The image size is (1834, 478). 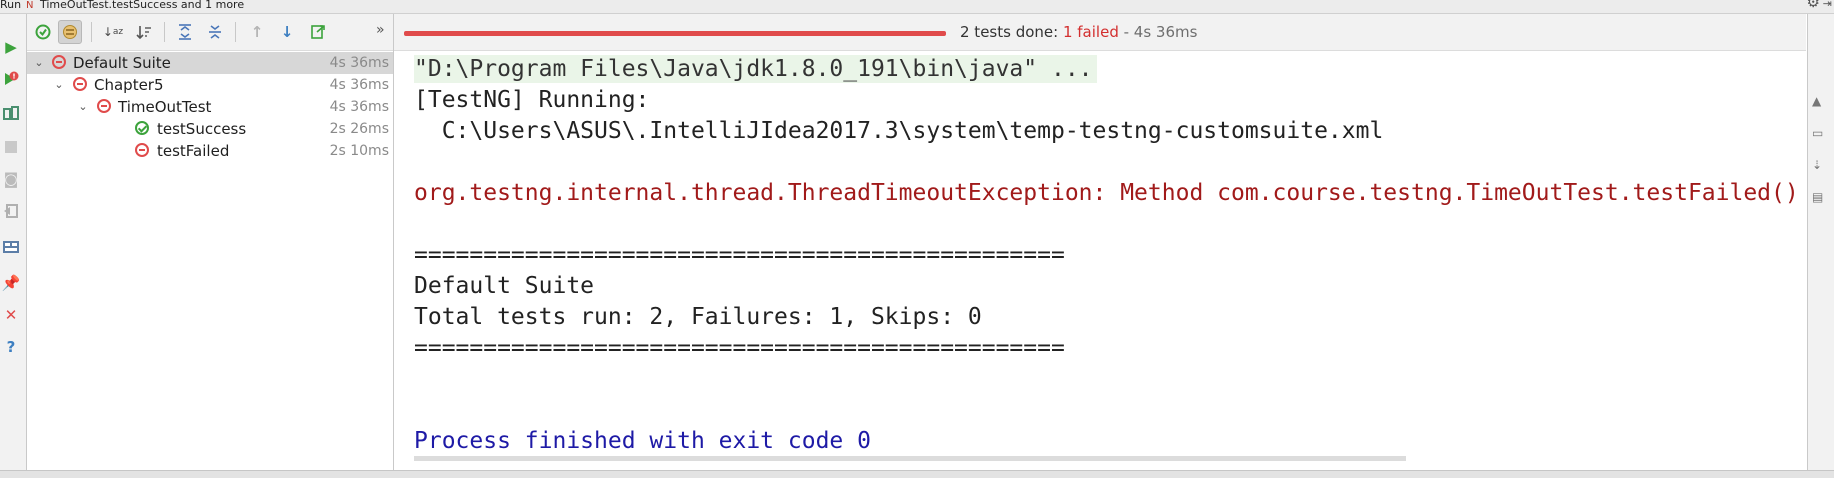 What do you see at coordinates (210, 63) in the screenshot?
I see `tree-row-default-suite: ⌄ Default Suite 4s 36ms` at bounding box center [210, 63].